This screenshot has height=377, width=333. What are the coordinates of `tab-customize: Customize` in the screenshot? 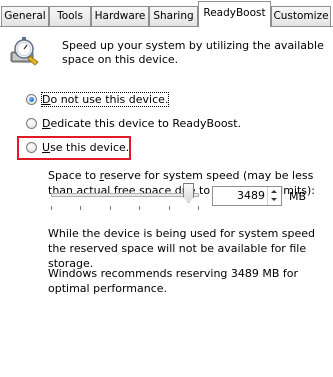 It's located at (301, 16).